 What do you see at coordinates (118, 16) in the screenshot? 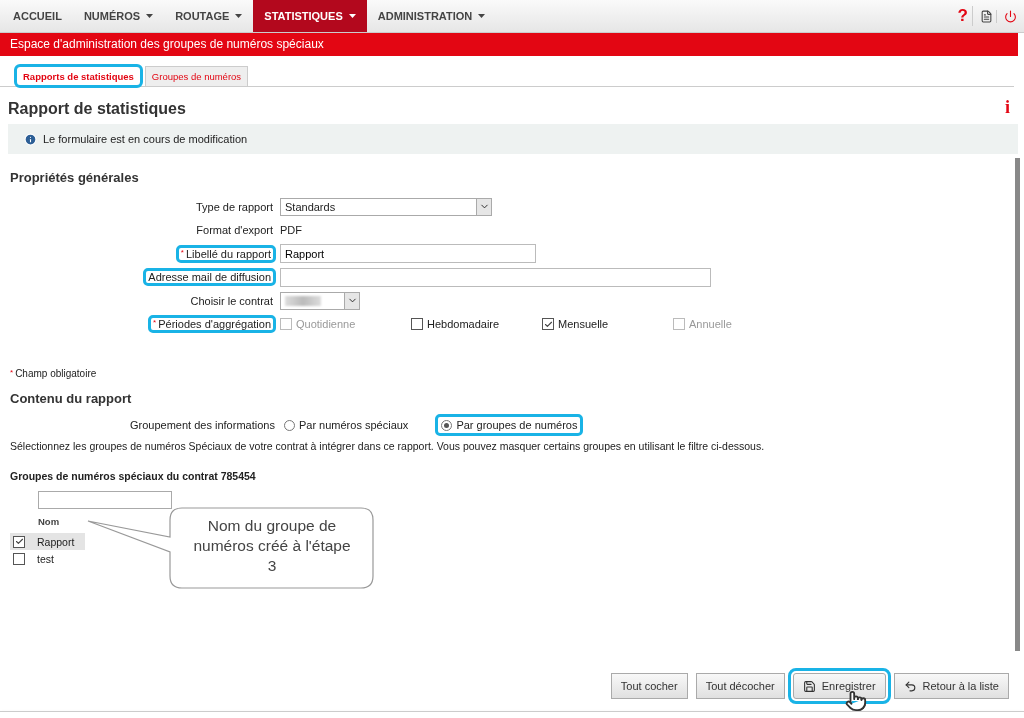
I see `nav-item: NUMÉROS` at bounding box center [118, 16].